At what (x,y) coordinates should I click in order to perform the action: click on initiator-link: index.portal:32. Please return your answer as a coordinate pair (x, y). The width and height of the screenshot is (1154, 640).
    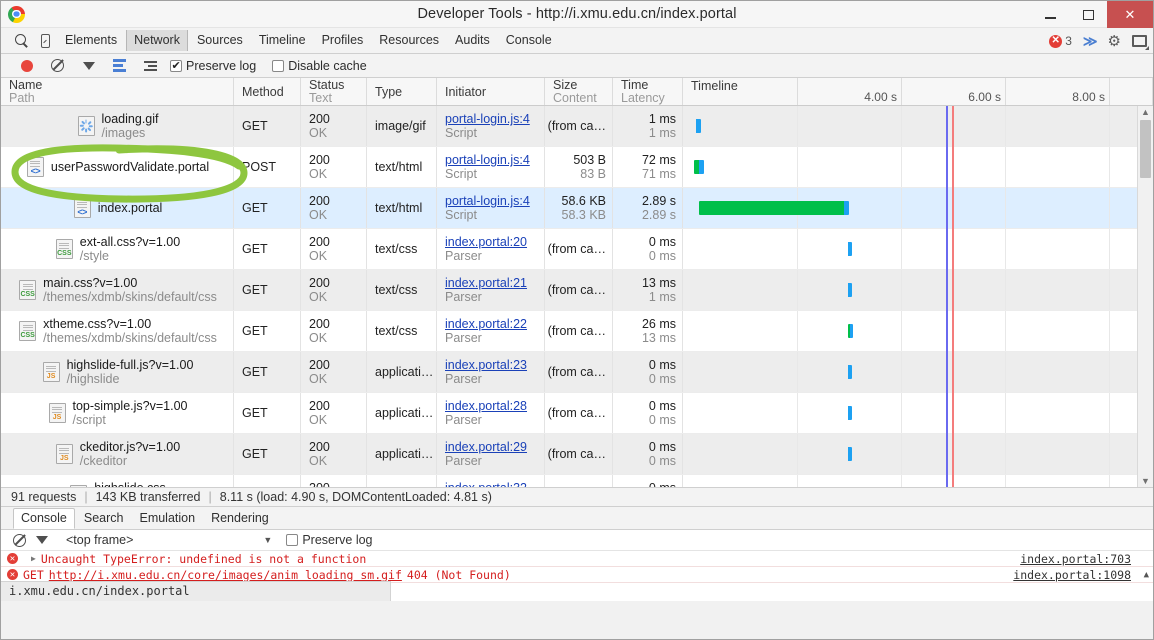
    Looking at the image, I should click on (491, 484).